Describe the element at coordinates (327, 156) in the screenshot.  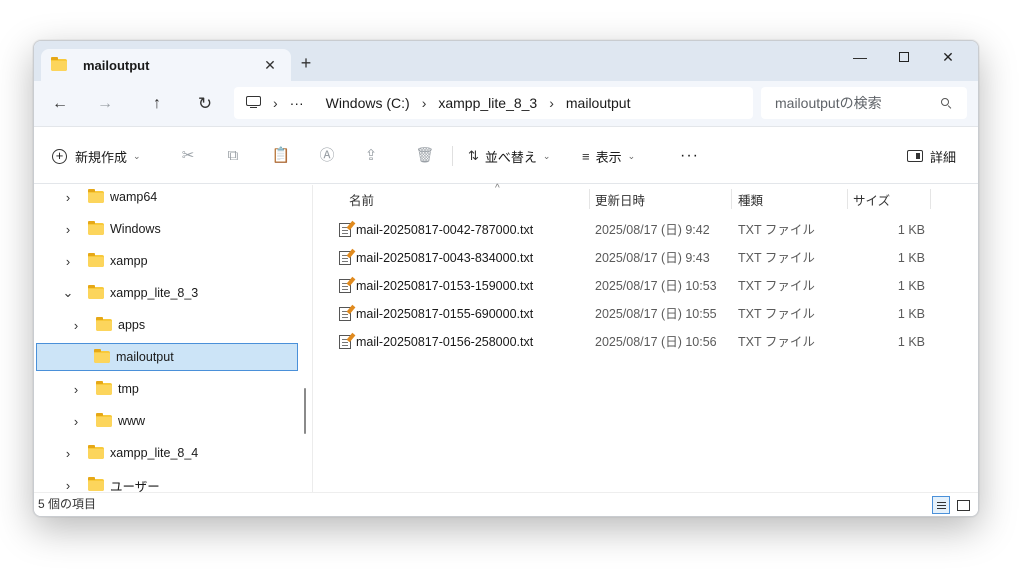
I see `rename-icon: Ⓐ` at that location.